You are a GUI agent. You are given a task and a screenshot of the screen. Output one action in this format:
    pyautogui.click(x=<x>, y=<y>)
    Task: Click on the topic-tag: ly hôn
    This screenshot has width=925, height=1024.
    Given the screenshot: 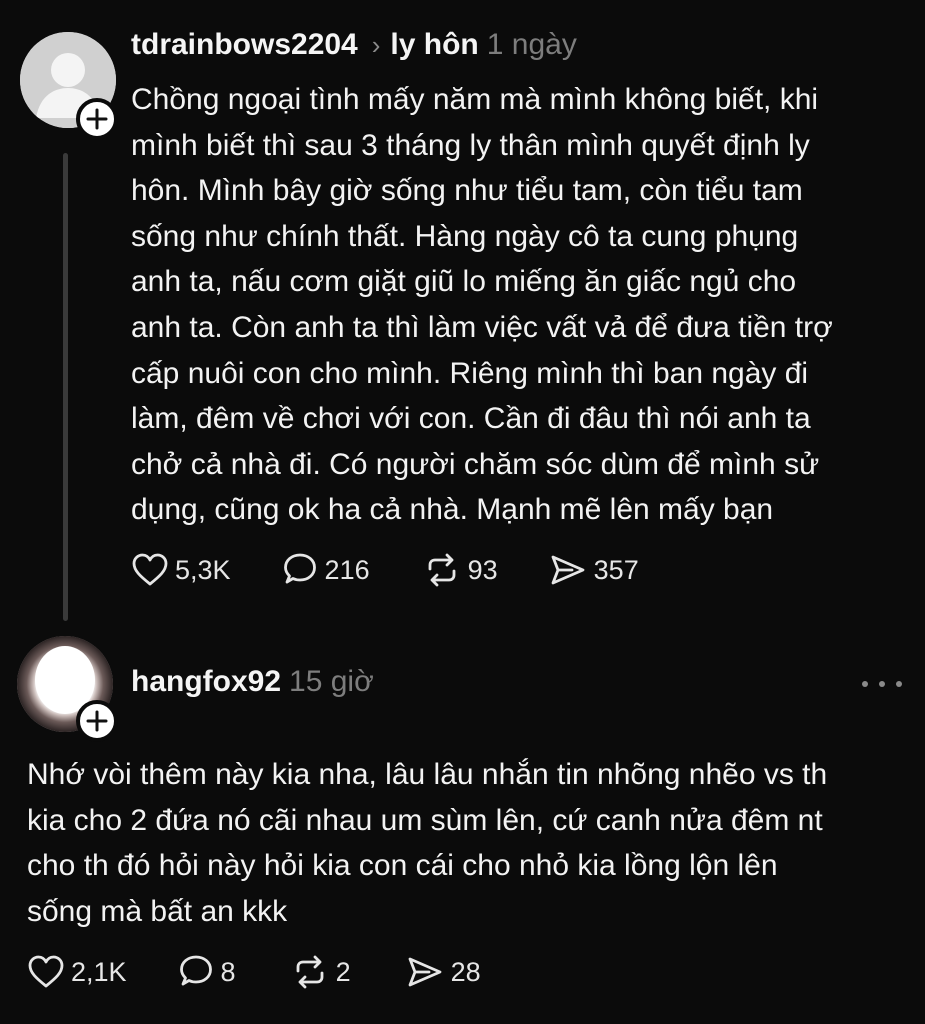 What is the action you would take?
    pyautogui.click(x=434, y=45)
    